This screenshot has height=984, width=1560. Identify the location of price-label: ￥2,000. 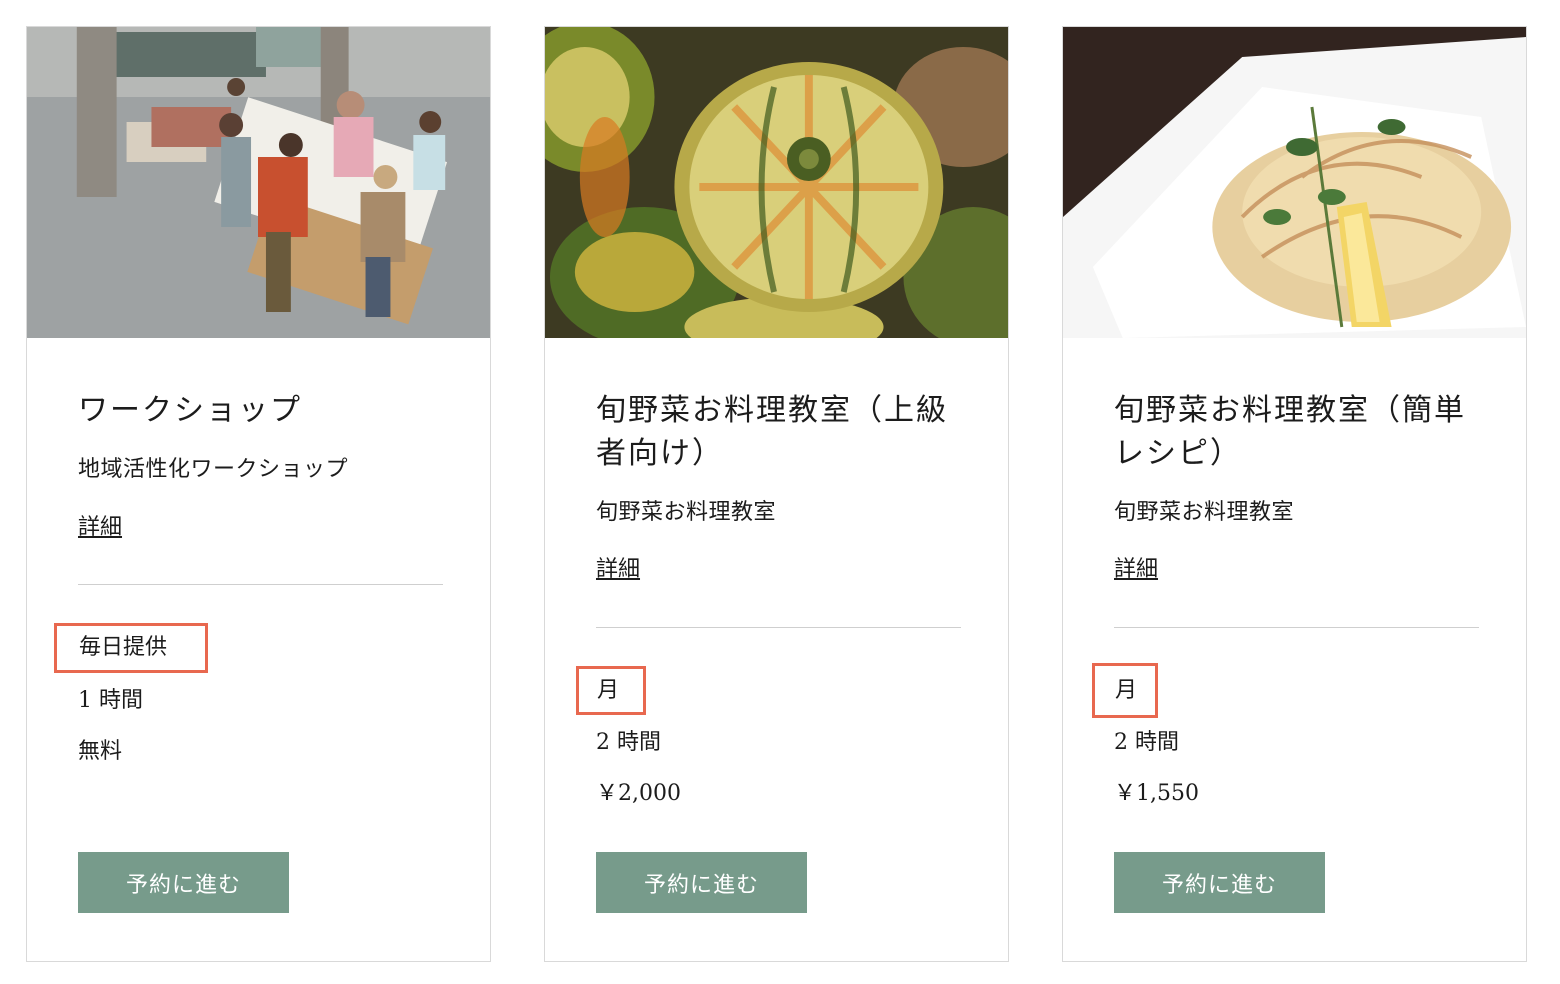
(638, 793).